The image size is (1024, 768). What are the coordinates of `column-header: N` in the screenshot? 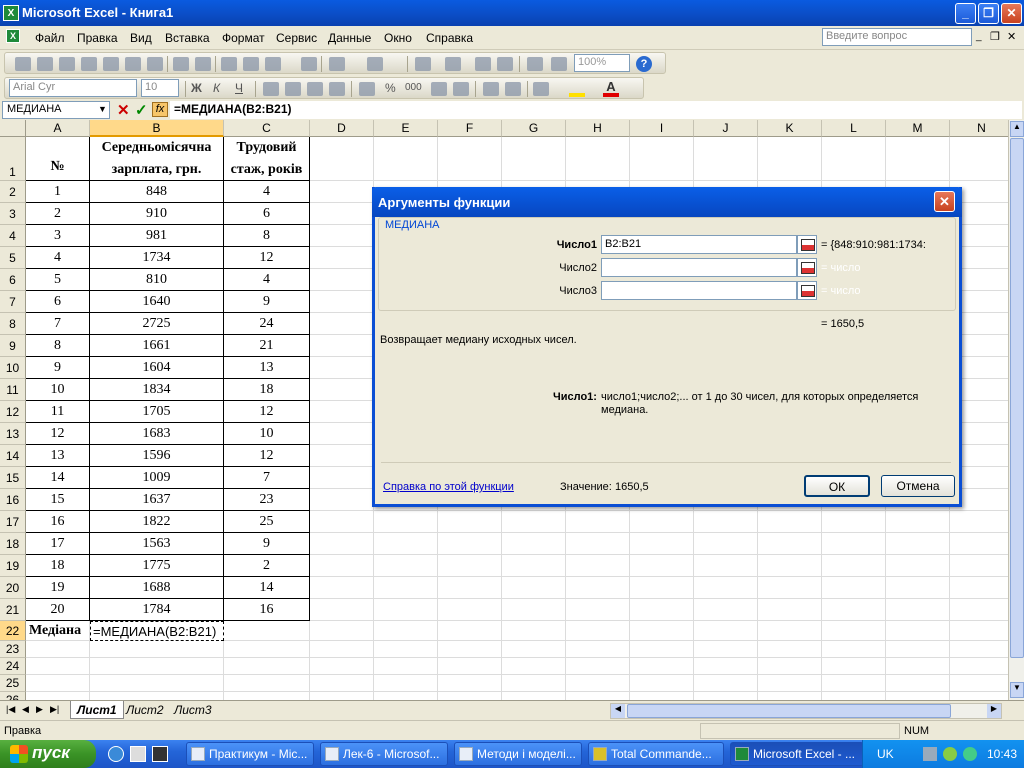 It's located at (979, 128).